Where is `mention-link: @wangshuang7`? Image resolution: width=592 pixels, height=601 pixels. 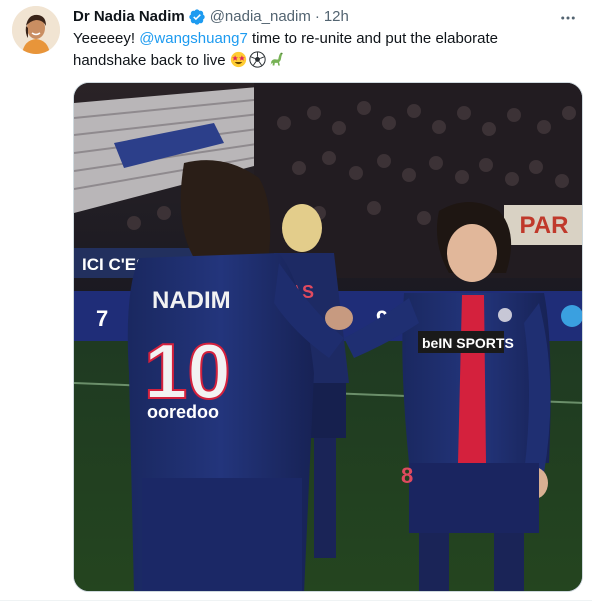 mention-link: @wangshuang7 is located at coordinates (193, 38).